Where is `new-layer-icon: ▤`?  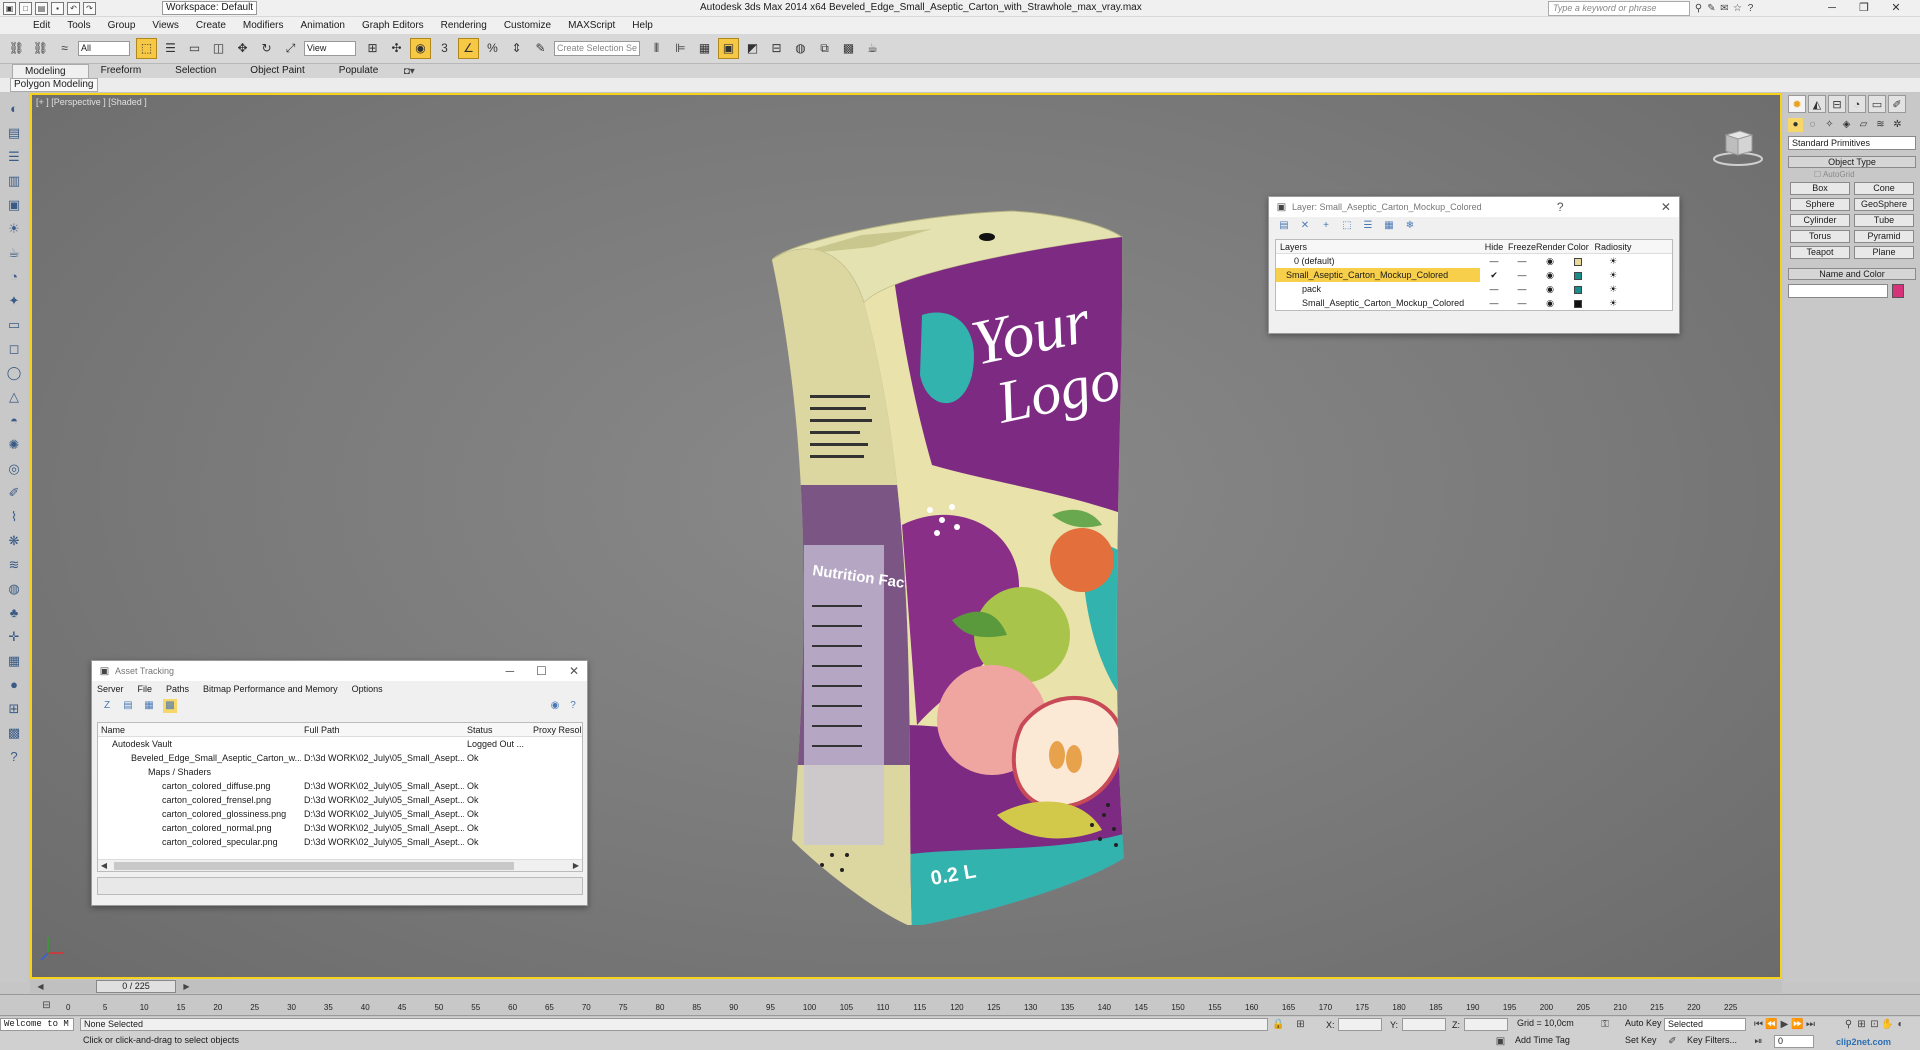 new-layer-icon: ▤ is located at coordinates (1284, 226).